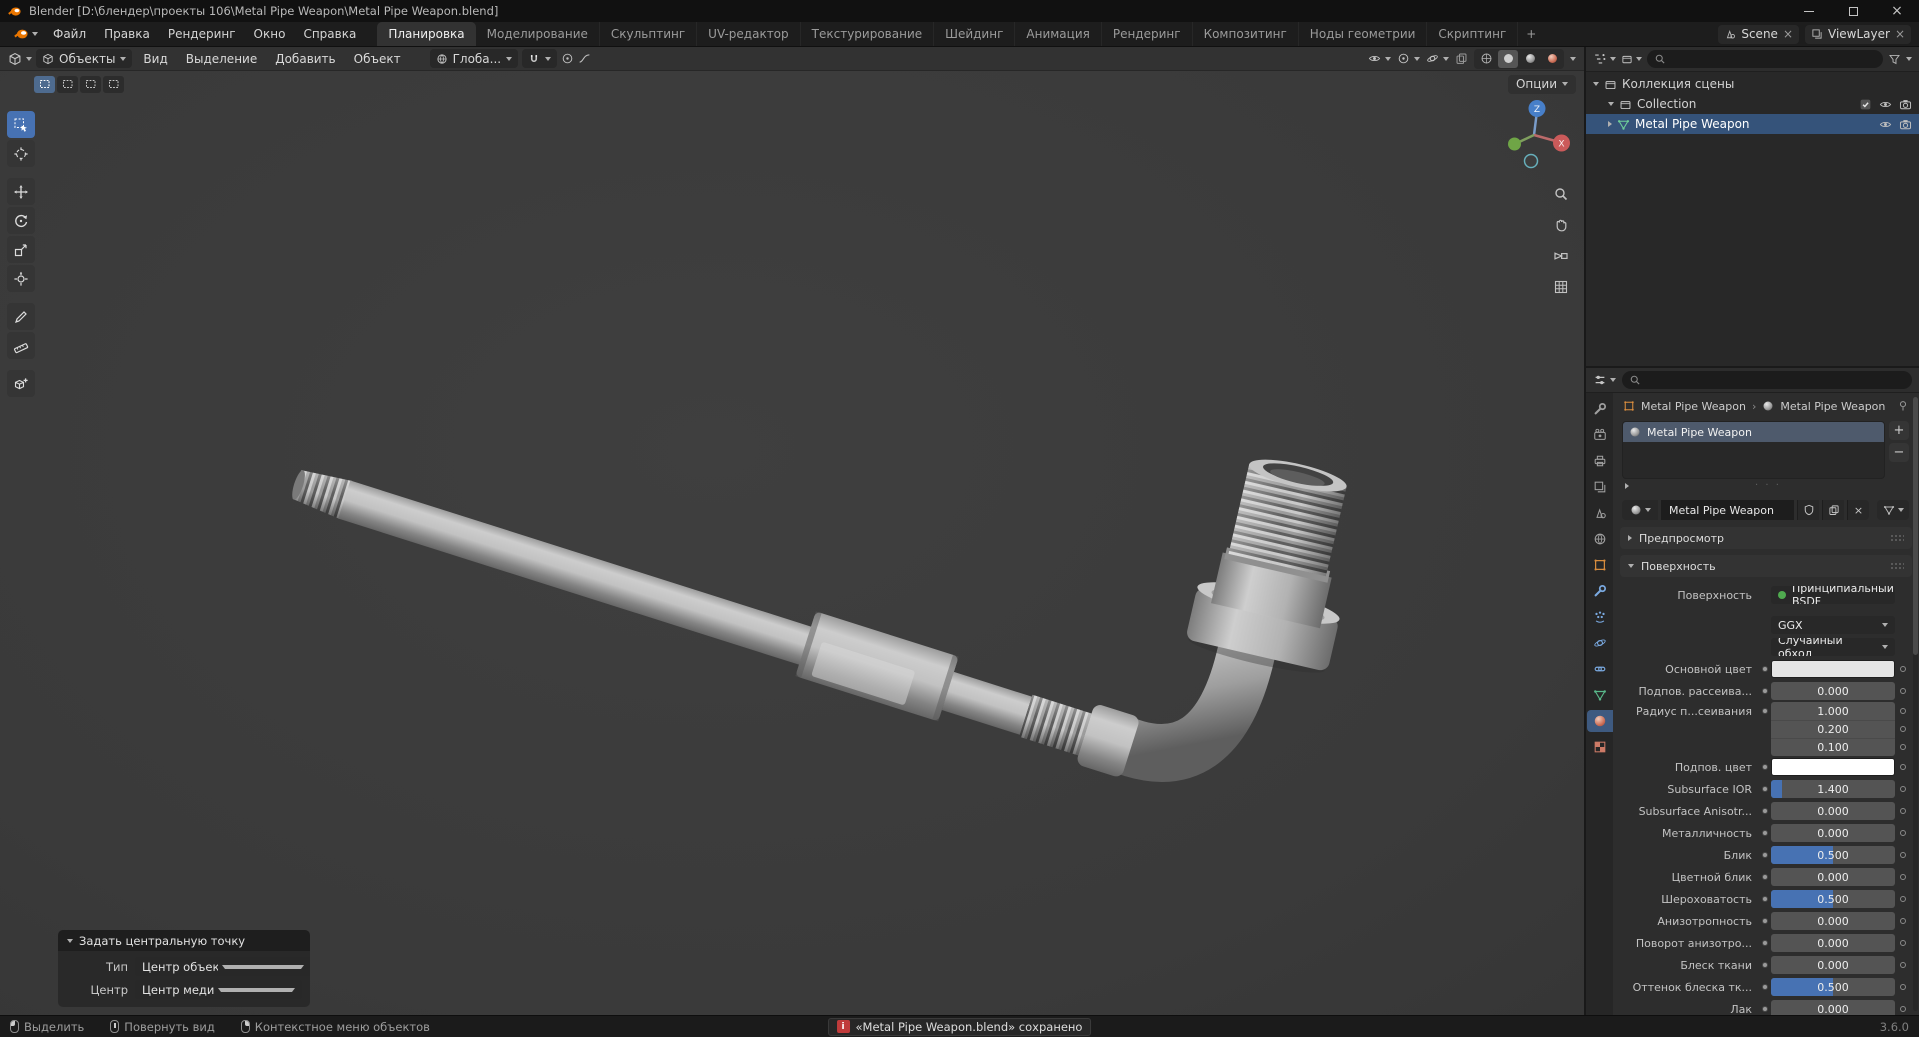 Image resolution: width=1919 pixels, height=1037 pixels. I want to click on outliner-row-collection: Collection, so click(1752, 104).